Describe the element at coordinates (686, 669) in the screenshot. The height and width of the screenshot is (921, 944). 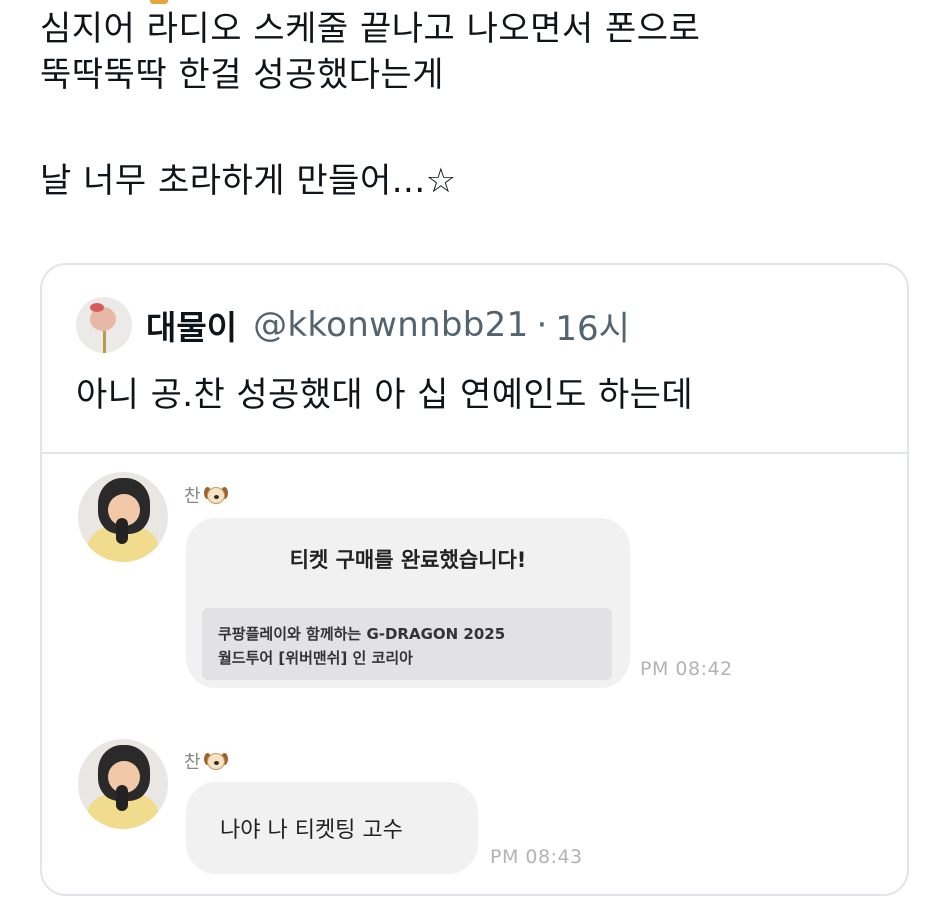
I see `message-time: PM 08:42` at that location.